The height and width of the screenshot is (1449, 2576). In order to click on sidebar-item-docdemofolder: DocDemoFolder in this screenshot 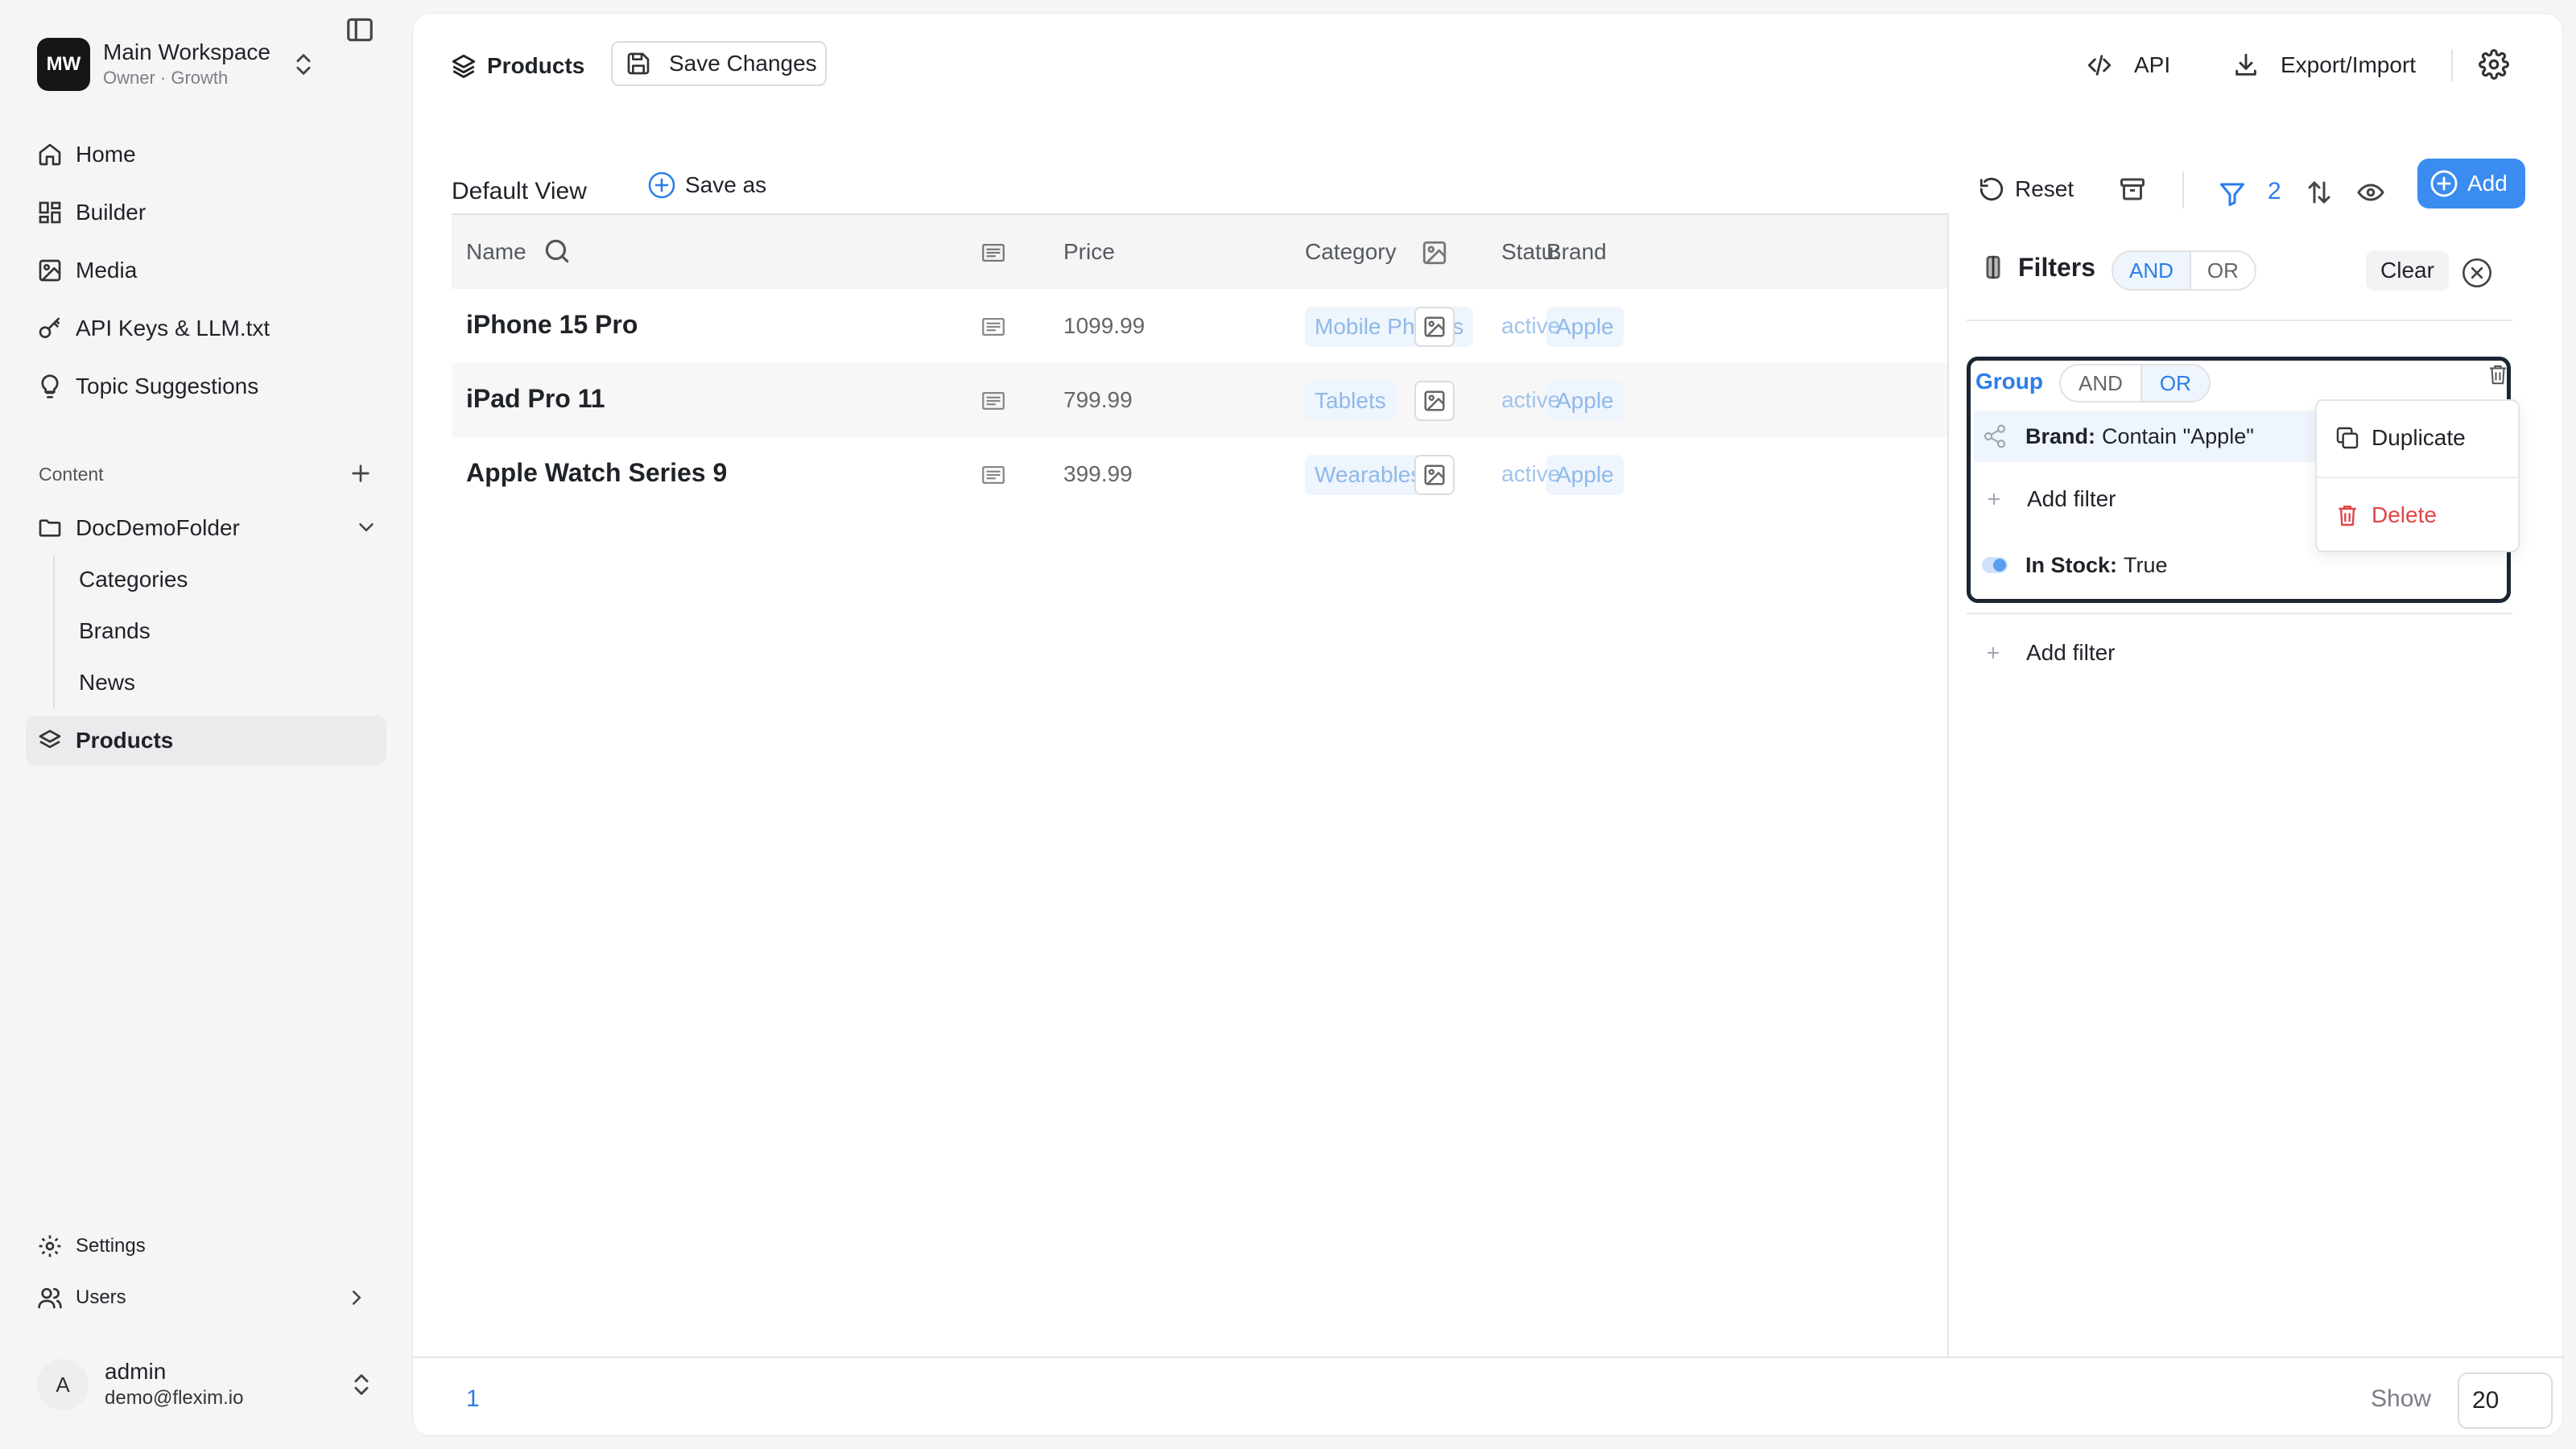, I will do `click(206, 528)`.